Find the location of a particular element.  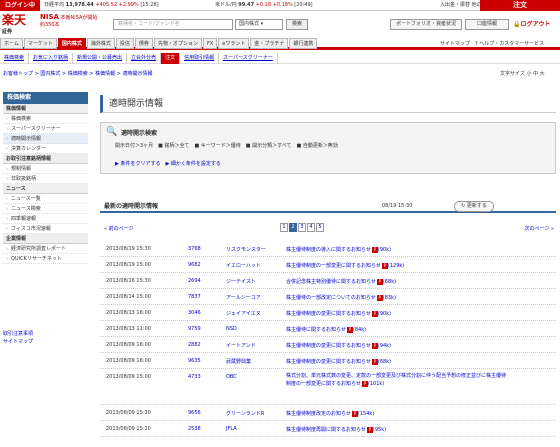

row-date: 2013/08/13 11:00 is located at coordinates (128, 329).